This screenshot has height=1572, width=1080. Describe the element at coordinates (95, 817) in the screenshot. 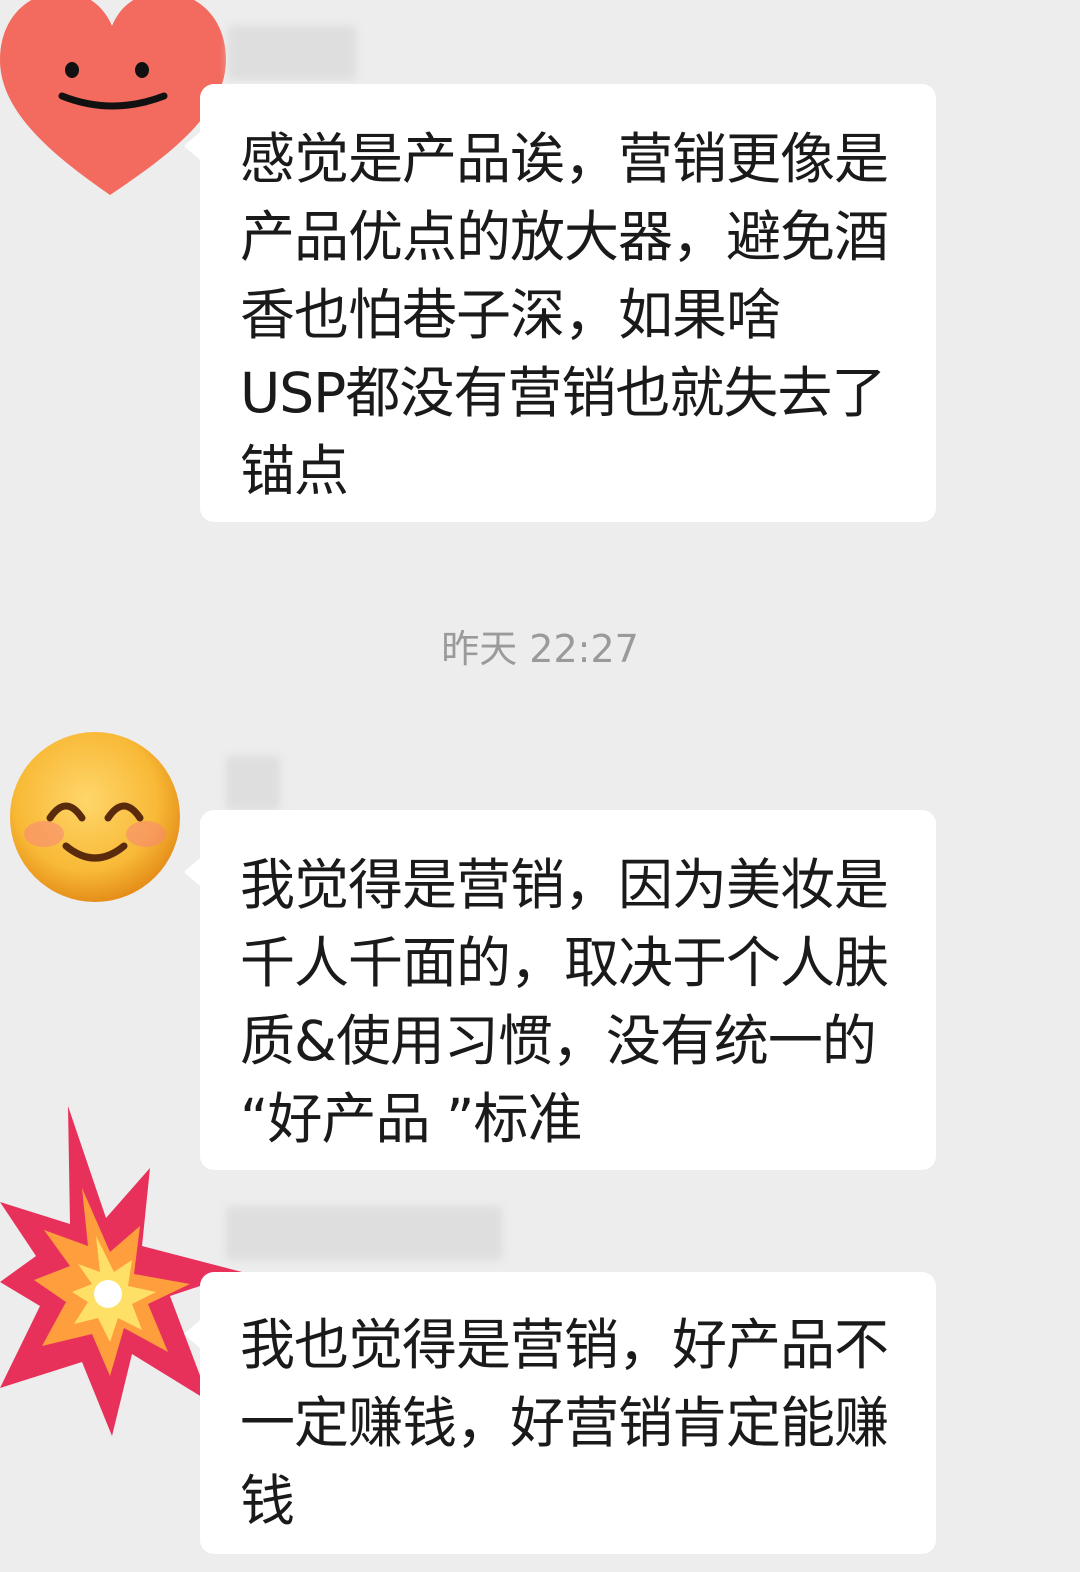

I see `smiling-face-icon` at that location.